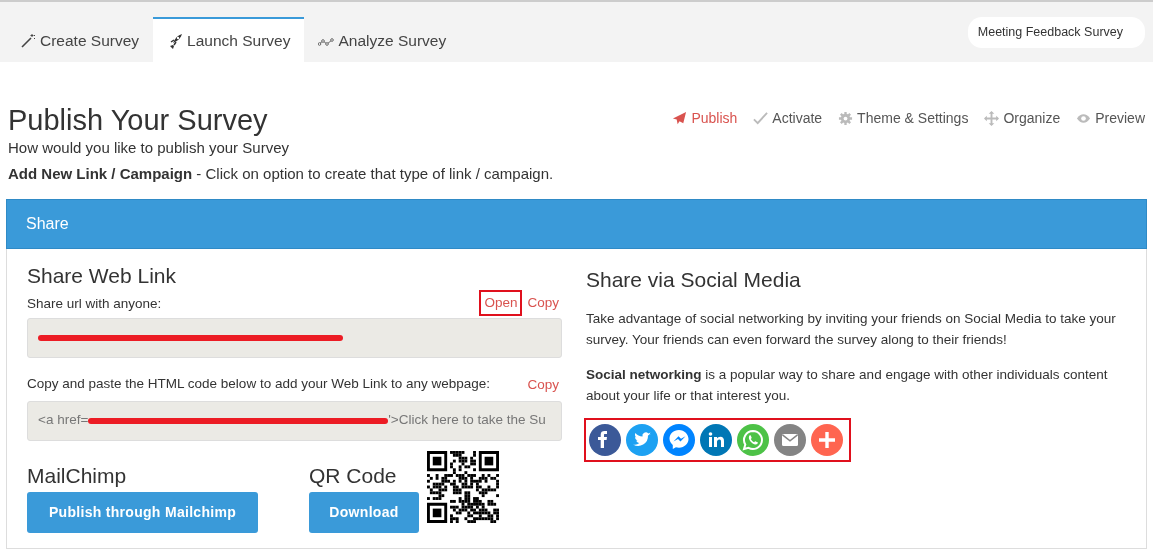 The width and height of the screenshot is (1153, 552). What do you see at coordinates (1110, 118) in the screenshot?
I see `step-link: Preview` at bounding box center [1110, 118].